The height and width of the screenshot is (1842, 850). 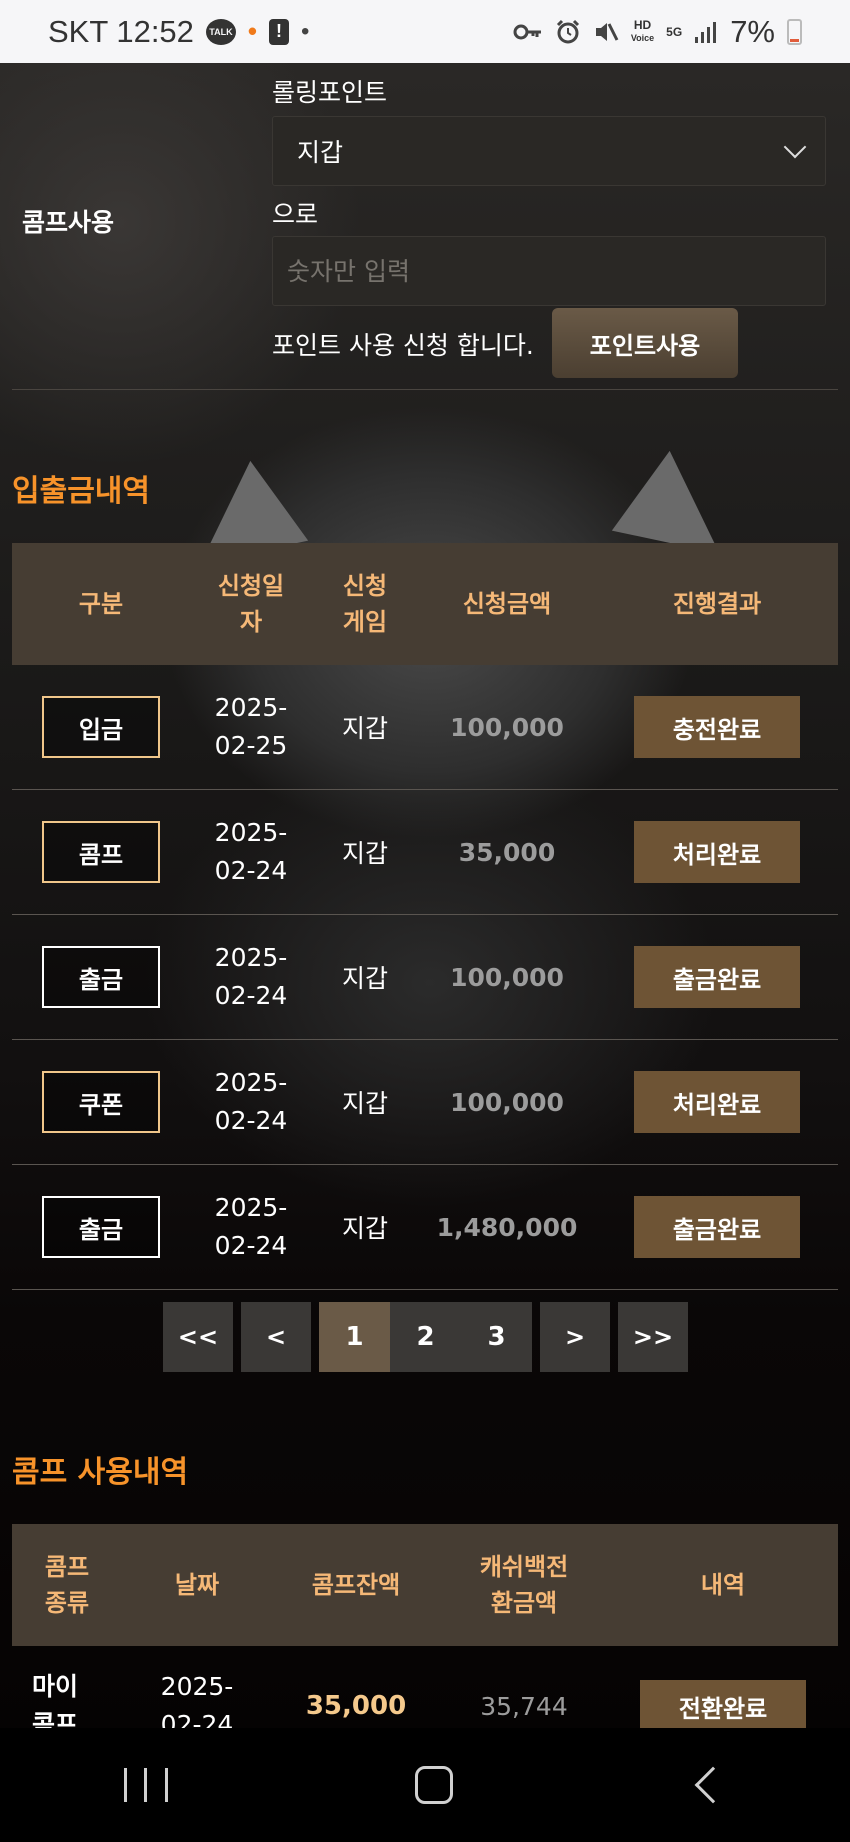 I want to click on pagination: << < 1 2 3 > >>, so click(x=425, y=1338).